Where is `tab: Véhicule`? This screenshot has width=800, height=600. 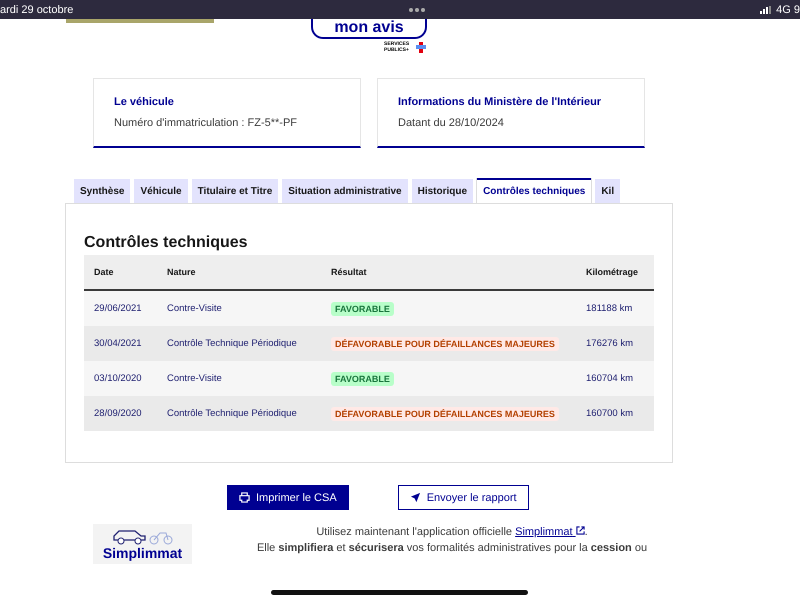
tab: Véhicule is located at coordinates (161, 191).